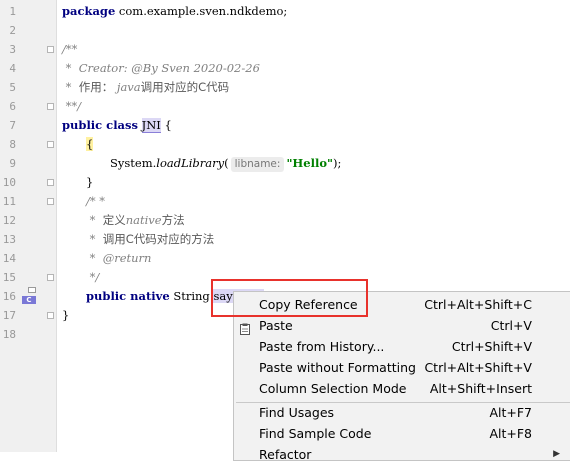  What do you see at coordinates (257, 164) in the screenshot?
I see `parameter-hint: libname:` at bounding box center [257, 164].